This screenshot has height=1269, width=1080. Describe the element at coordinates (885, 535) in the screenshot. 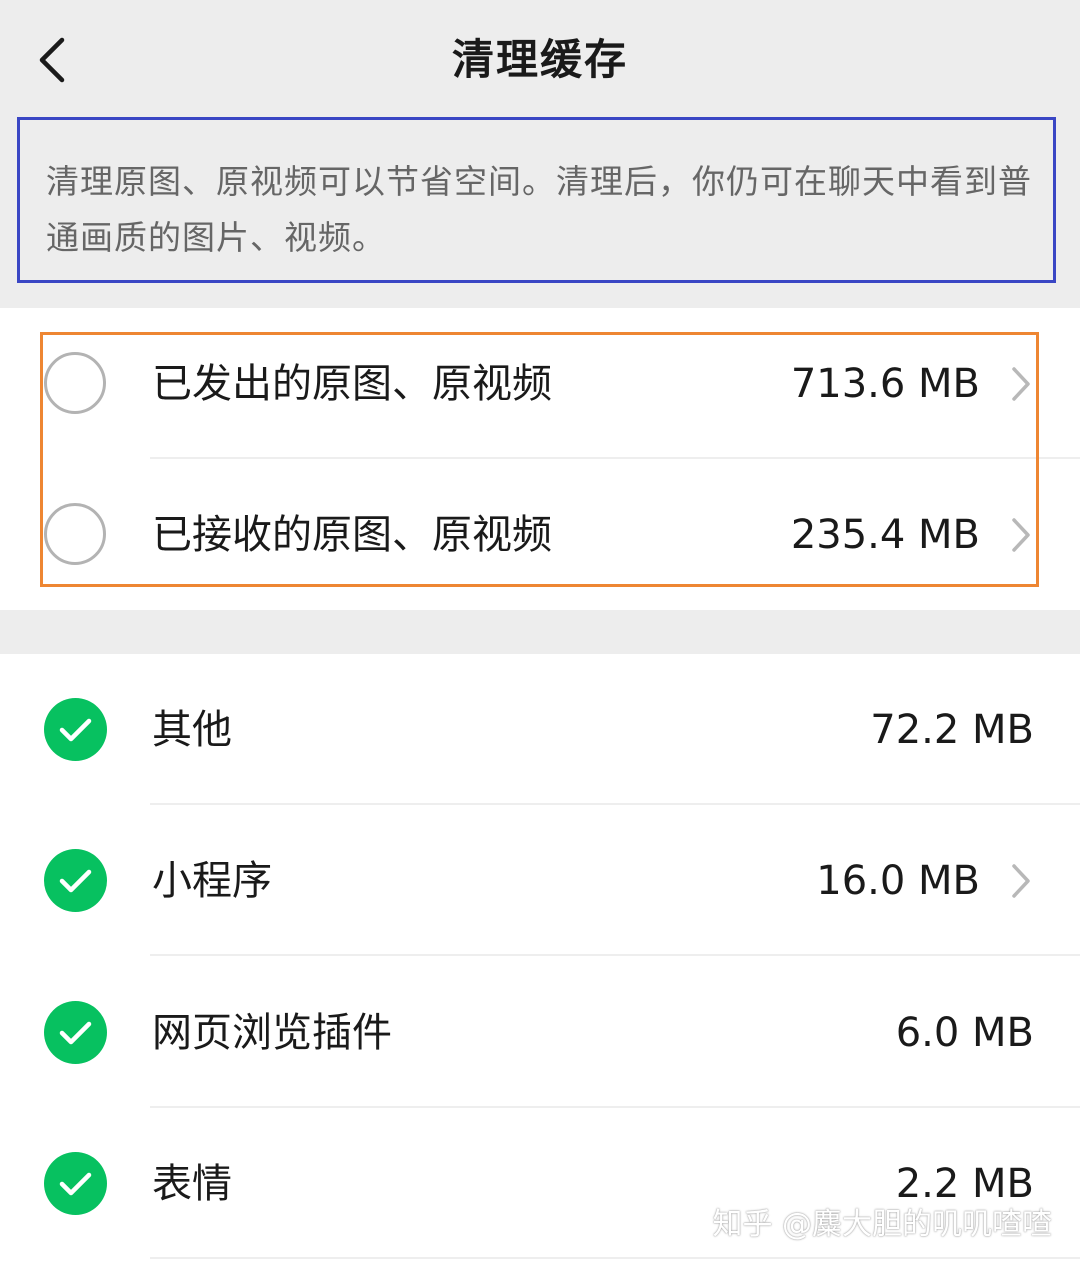

I see `item-size: 235.4 MB` at that location.